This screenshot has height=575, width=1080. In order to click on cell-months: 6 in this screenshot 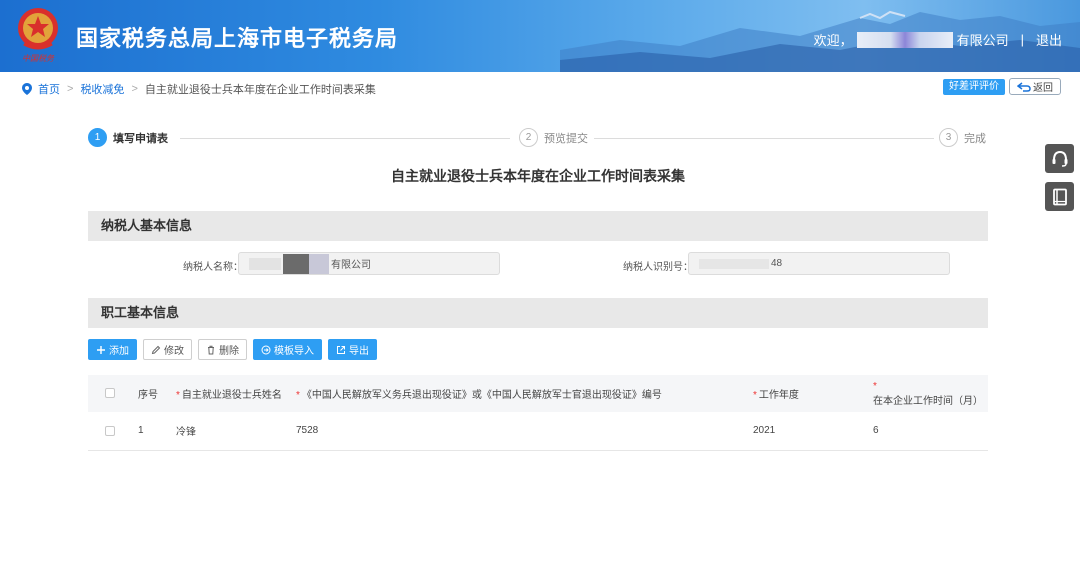, I will do `click(928, 431)`.